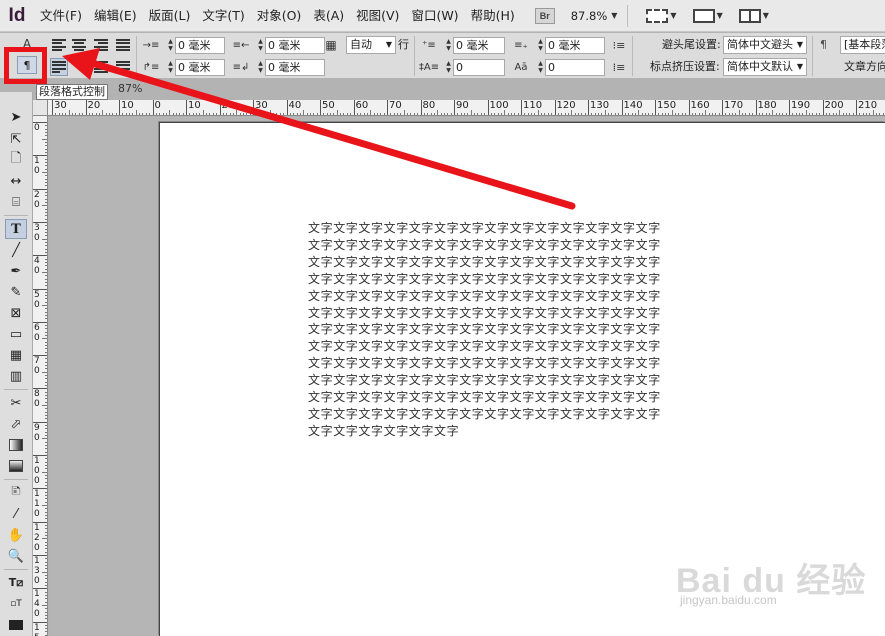 This screenshot has height=636, width=885. What do you see at coordinates (279, 16) in the screenshot?
I see `menu-object: 对象(O)` at bounding box center [279, 16].